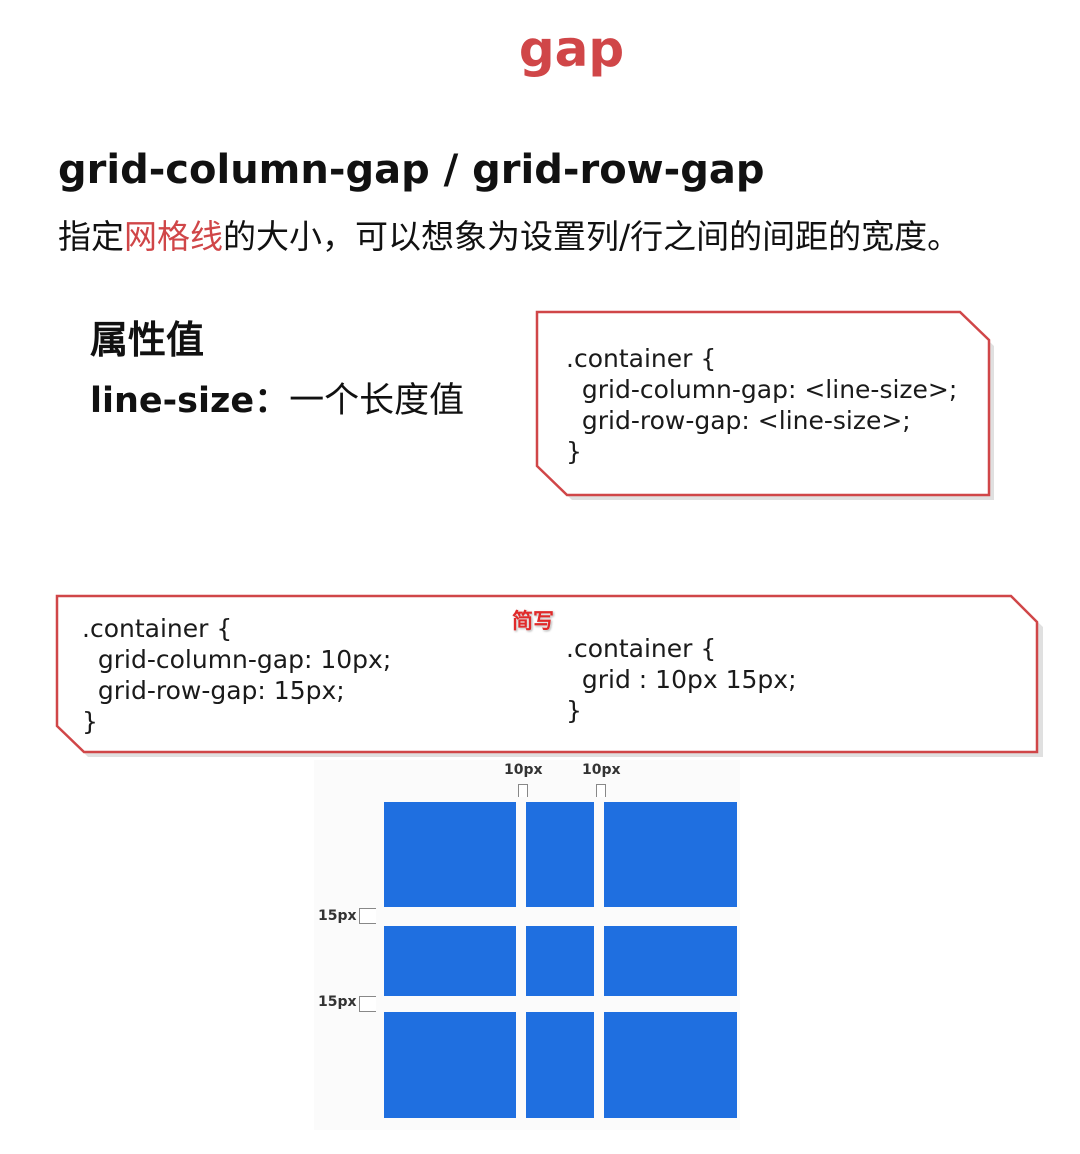 The width and height of the screenshot is (1080, 1154). I want to click on property-key: line-size, so click(172, 401).